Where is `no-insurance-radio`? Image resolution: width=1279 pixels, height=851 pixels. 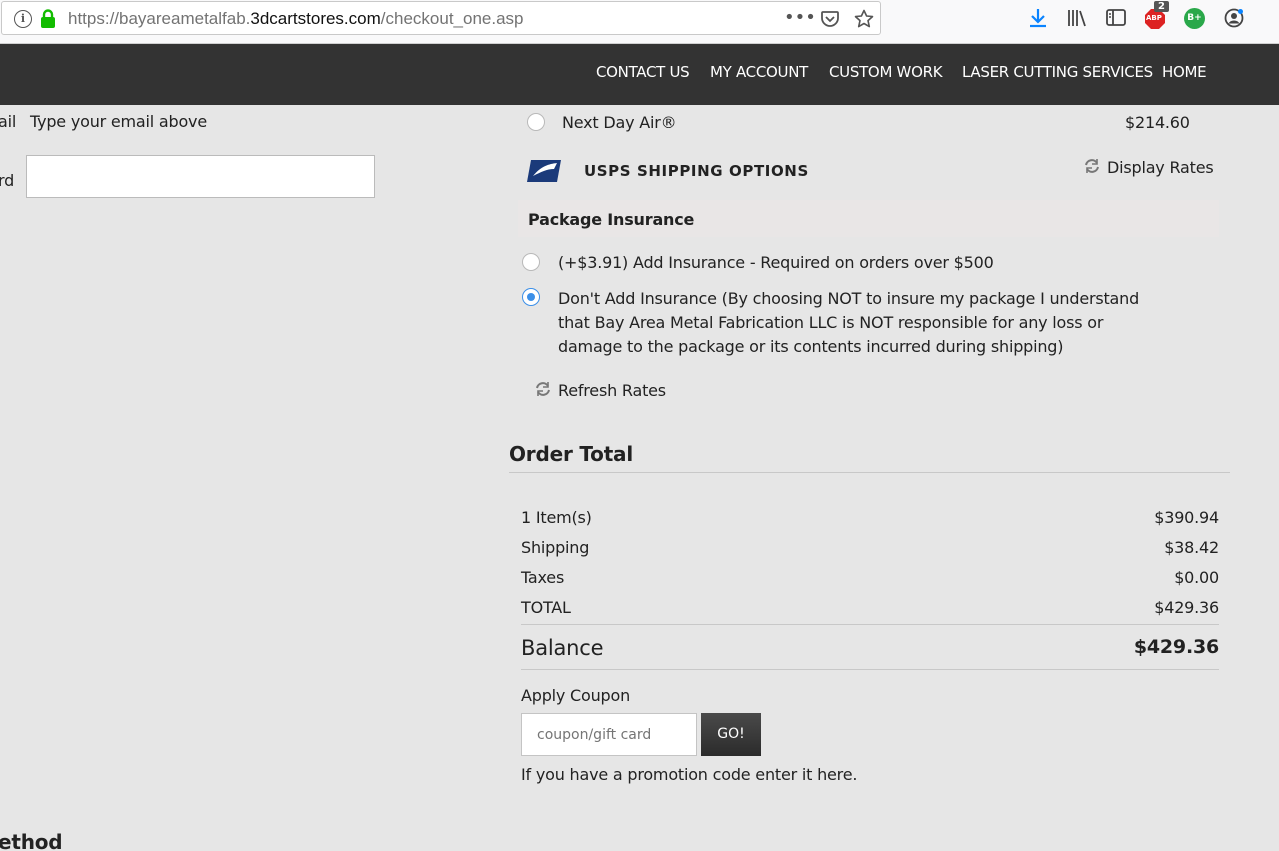 no-insurance-radio is located at coordinates (531, 297).